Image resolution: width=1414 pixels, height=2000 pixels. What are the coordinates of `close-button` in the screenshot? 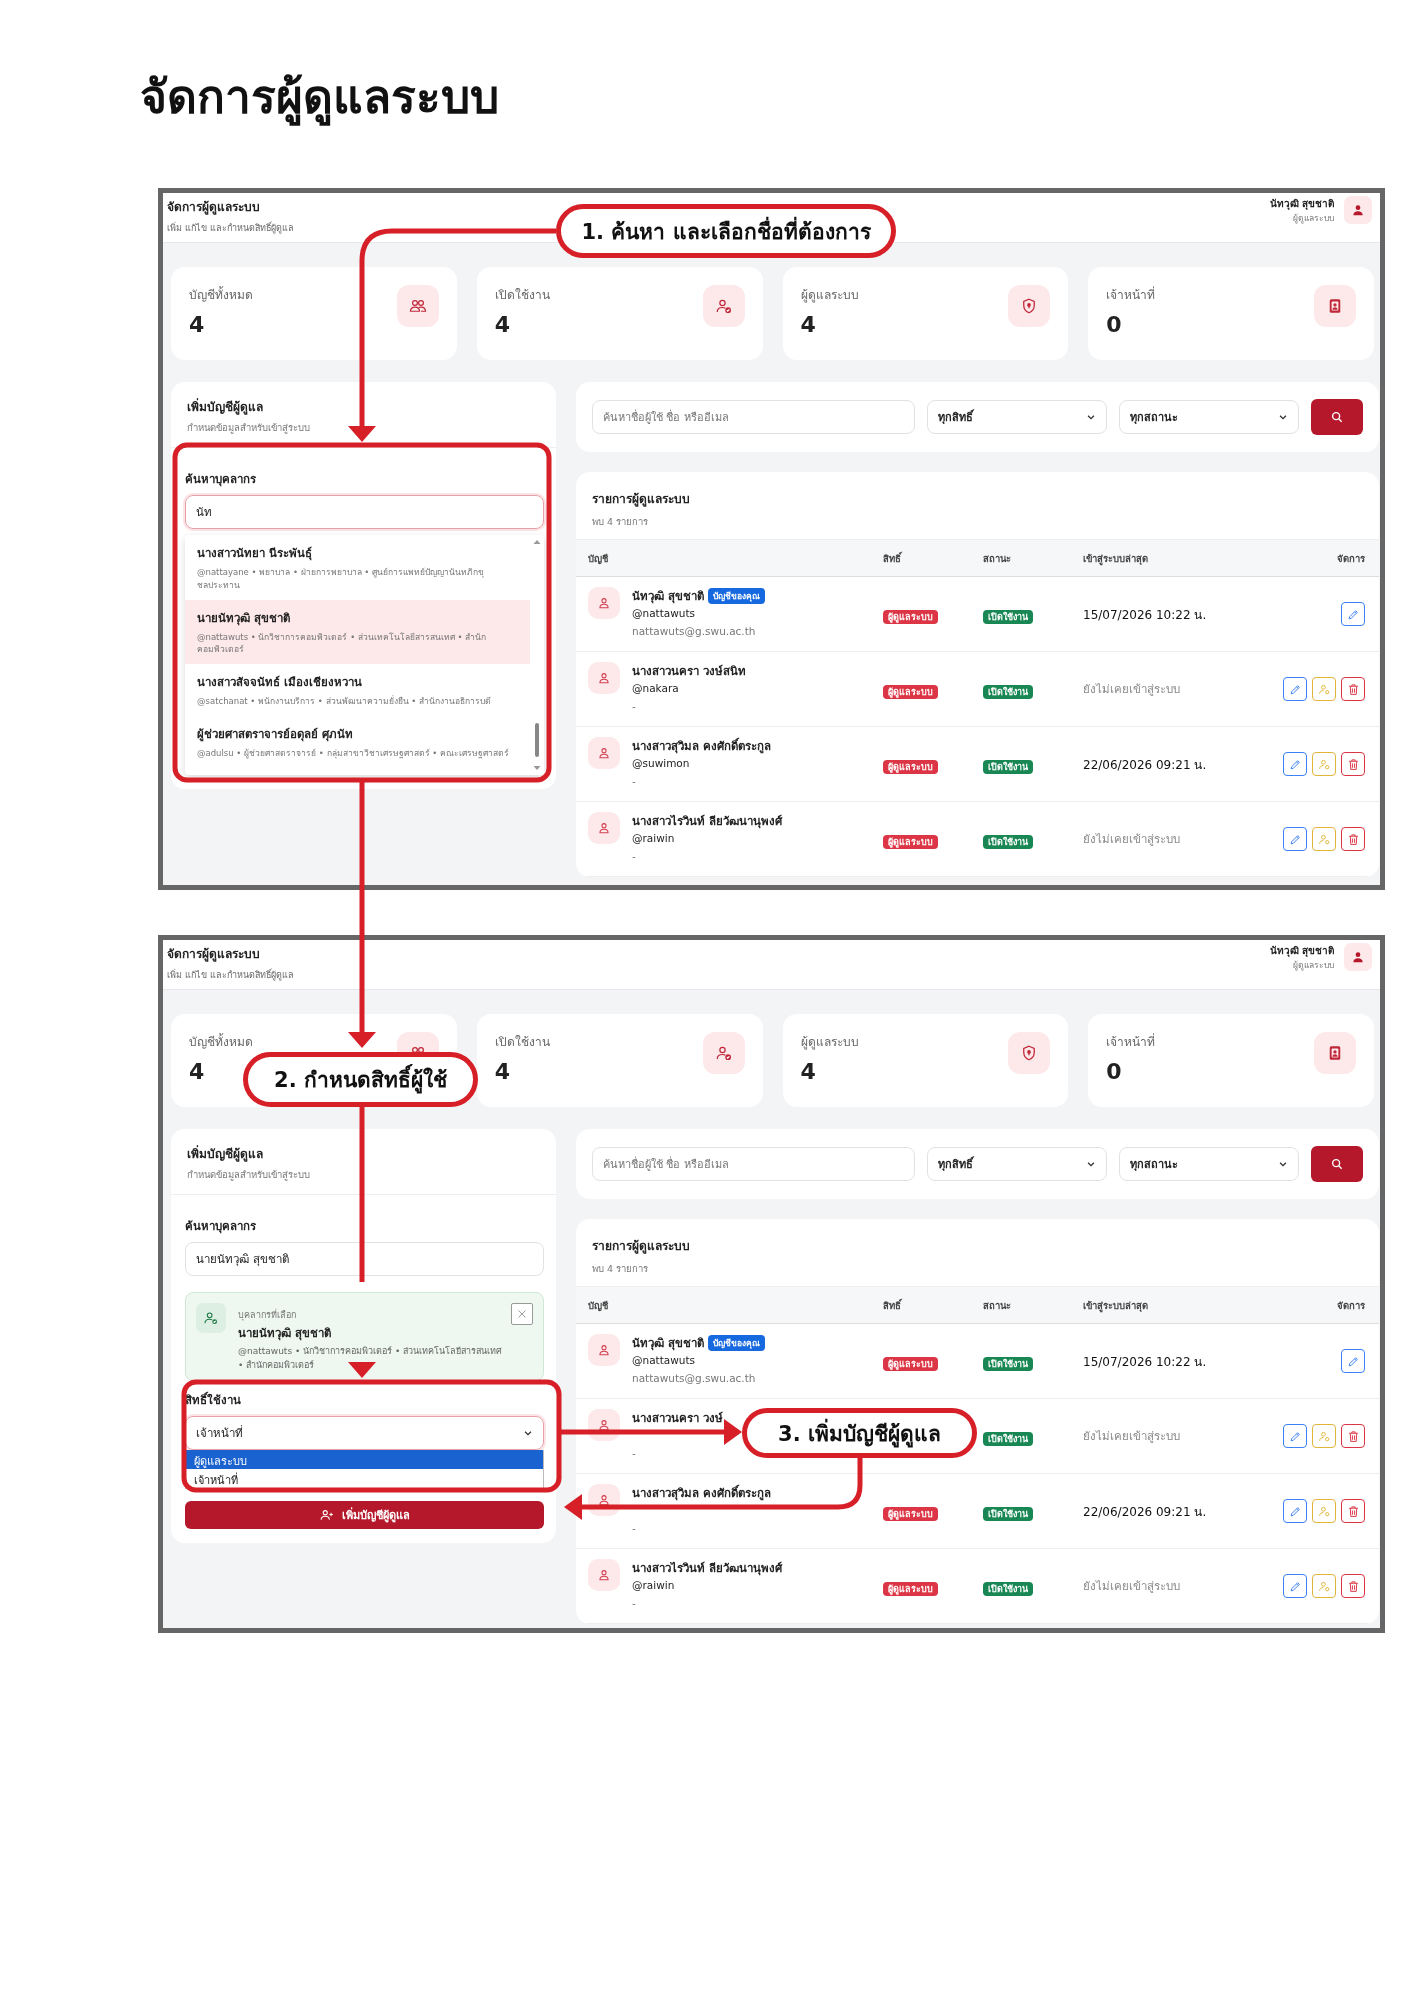 It's located at (522, 1314).